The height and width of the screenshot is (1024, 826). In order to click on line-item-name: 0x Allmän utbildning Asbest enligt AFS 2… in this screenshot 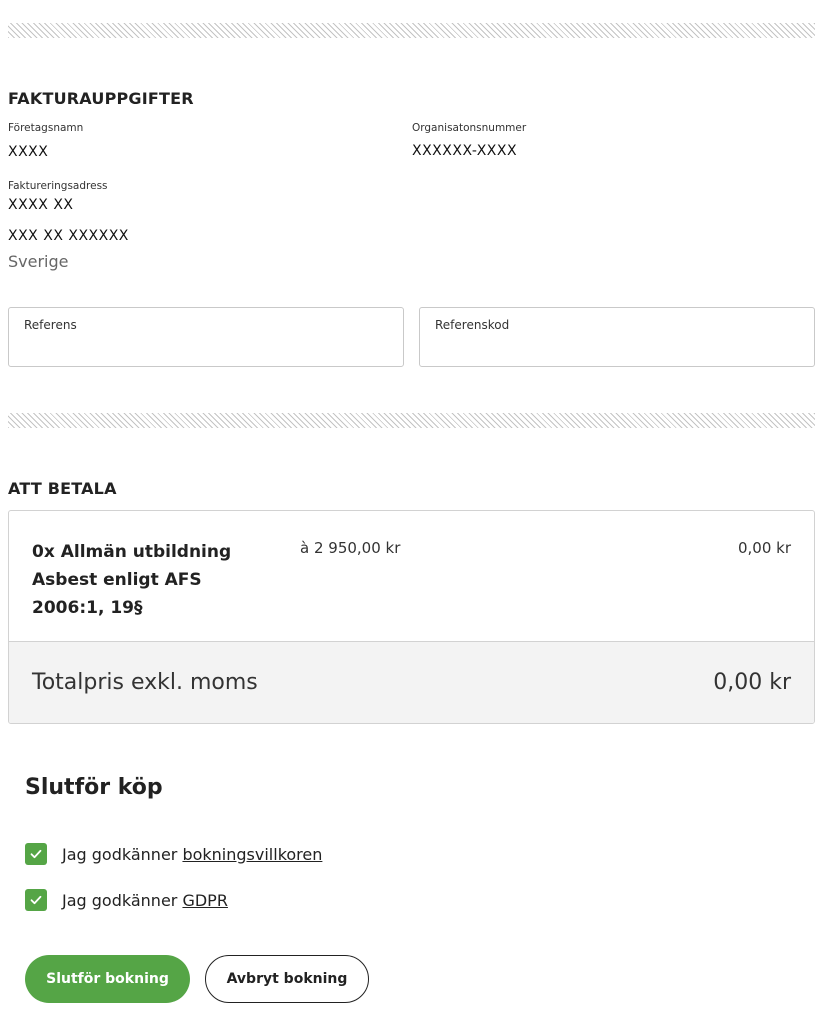, I will do `click(132, 580)`.